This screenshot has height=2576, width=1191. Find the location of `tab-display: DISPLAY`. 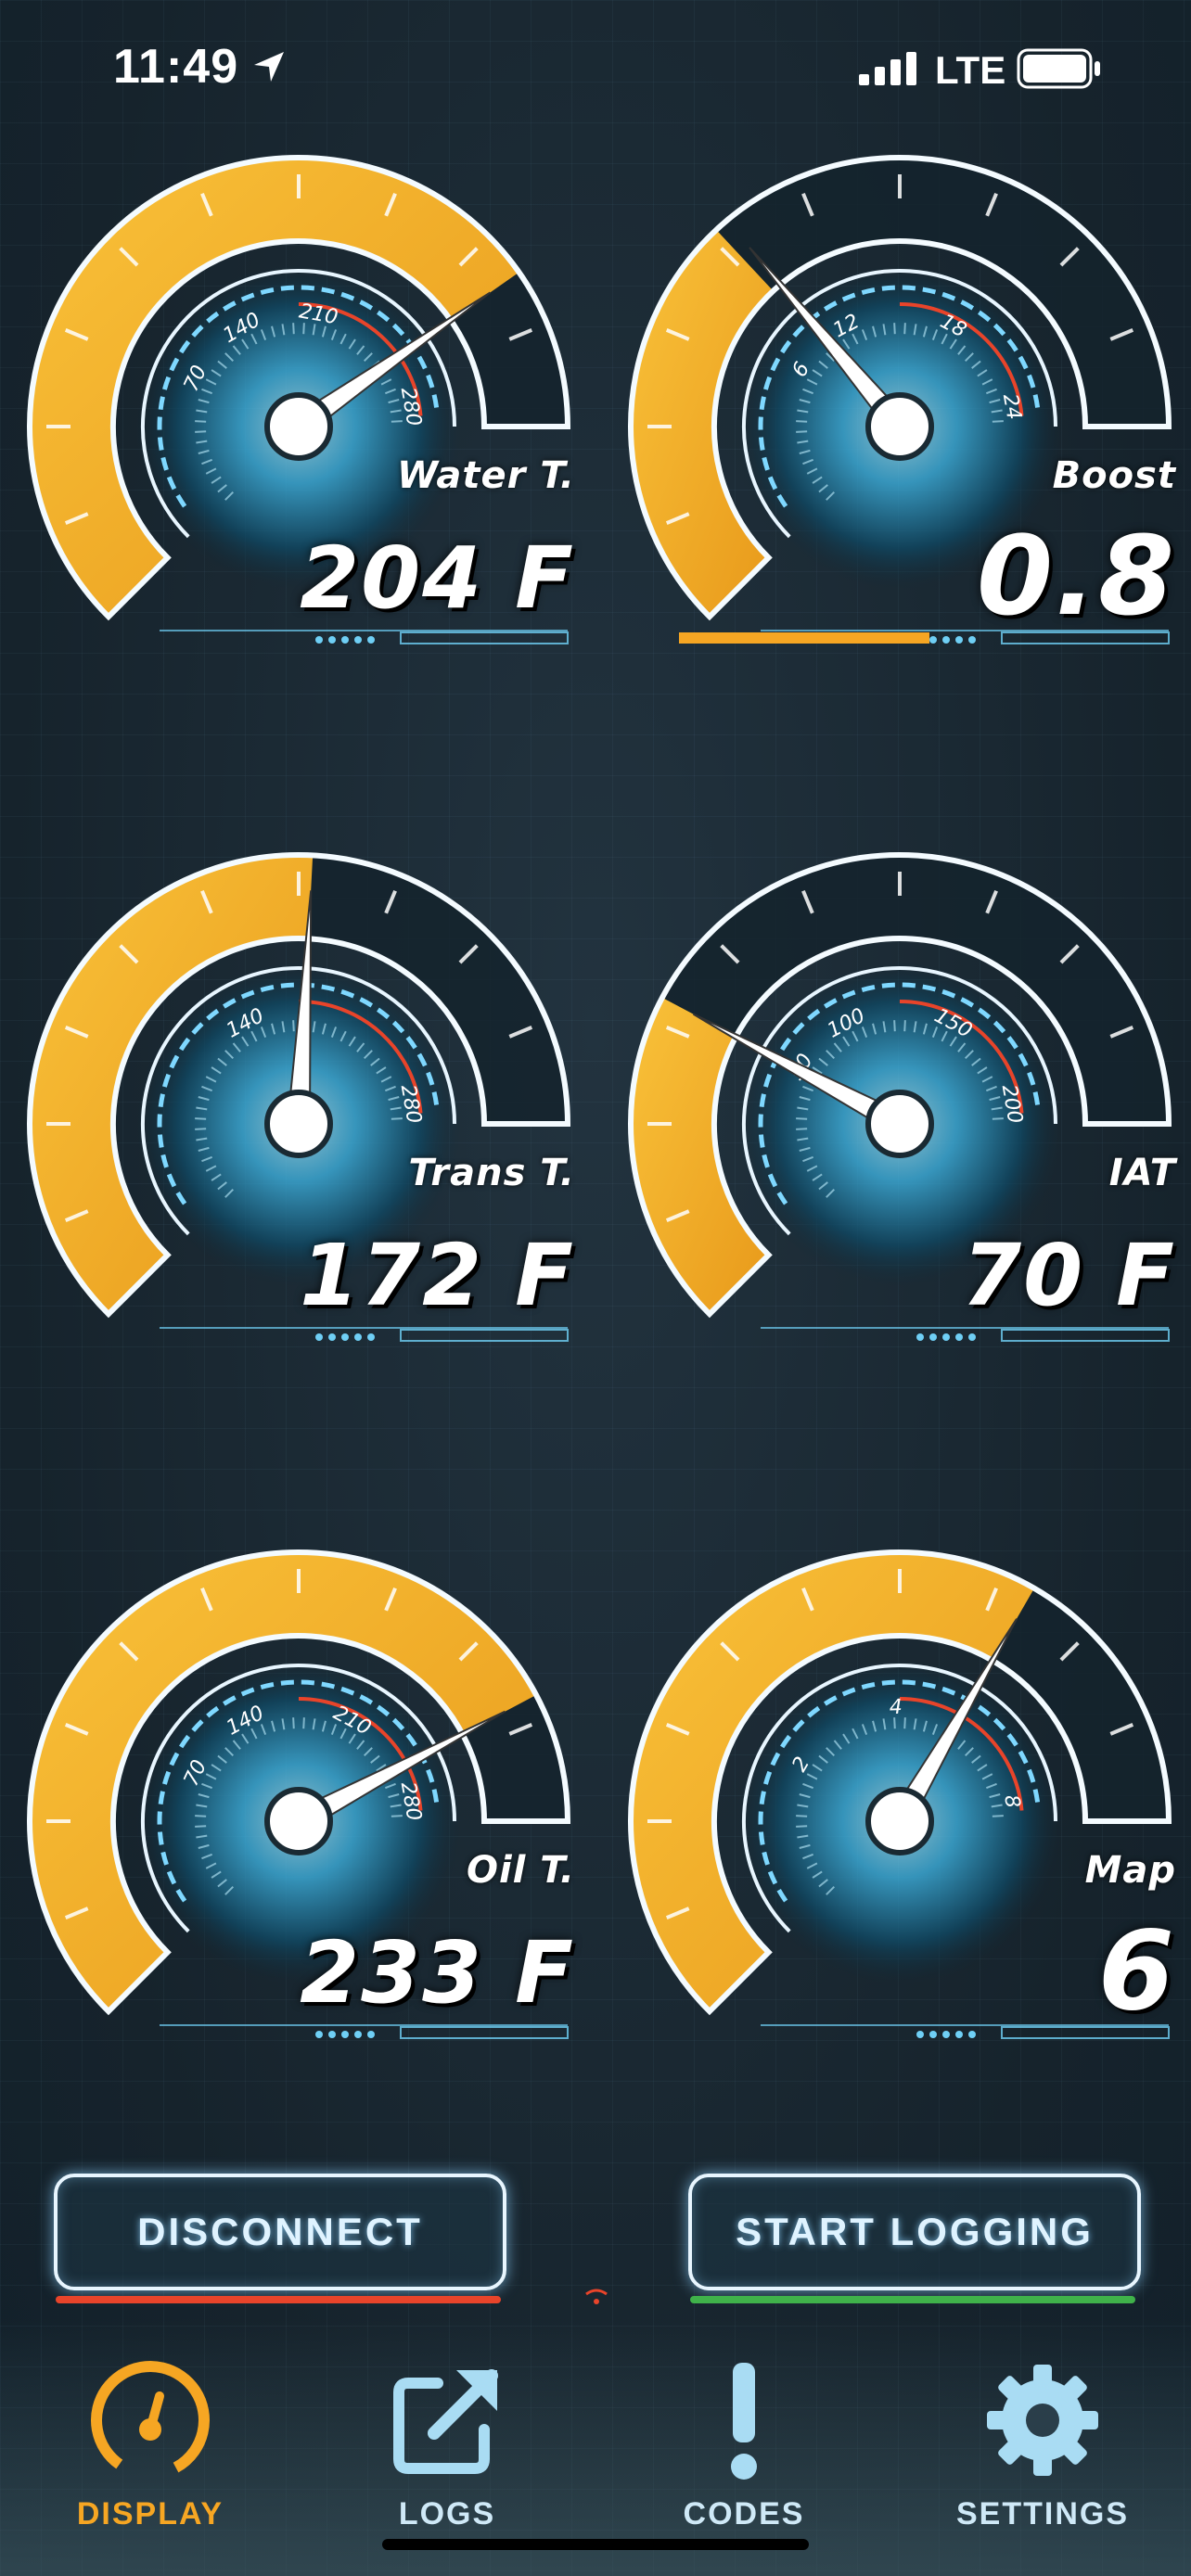

tab-display: DISPLAY is located at coordinates (151, 2448).